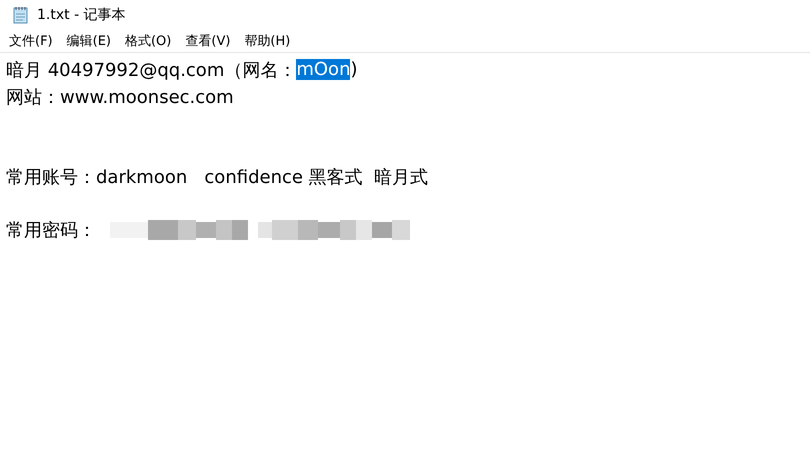 Image resolution: width=810 pixels, height=466 pixels. What do you see at coordinates (31, 41) in the screenshot?
I see `menu-item: 文件(F)` at bounding box center [31, 41].